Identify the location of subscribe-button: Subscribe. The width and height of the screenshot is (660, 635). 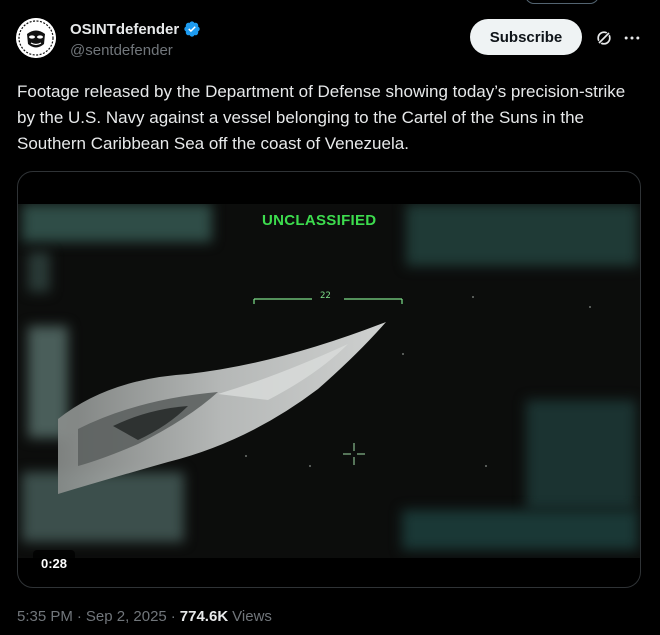
(526, 37).